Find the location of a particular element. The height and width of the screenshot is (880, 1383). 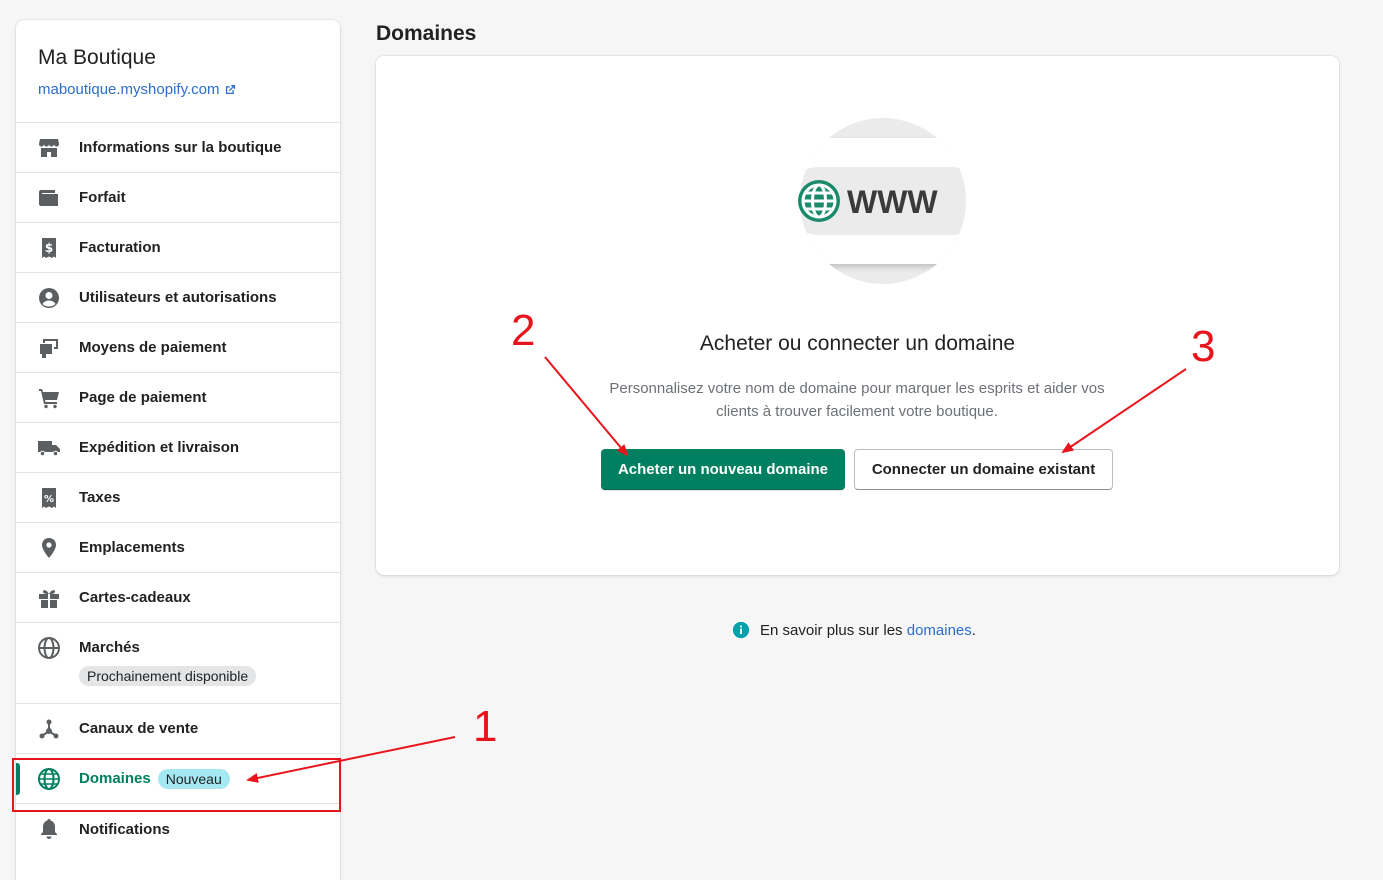

payment-icon is located at coordinates (49, 348).